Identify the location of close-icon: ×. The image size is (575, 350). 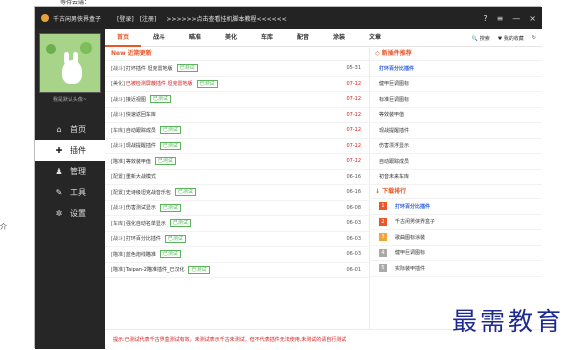
(532, 18).